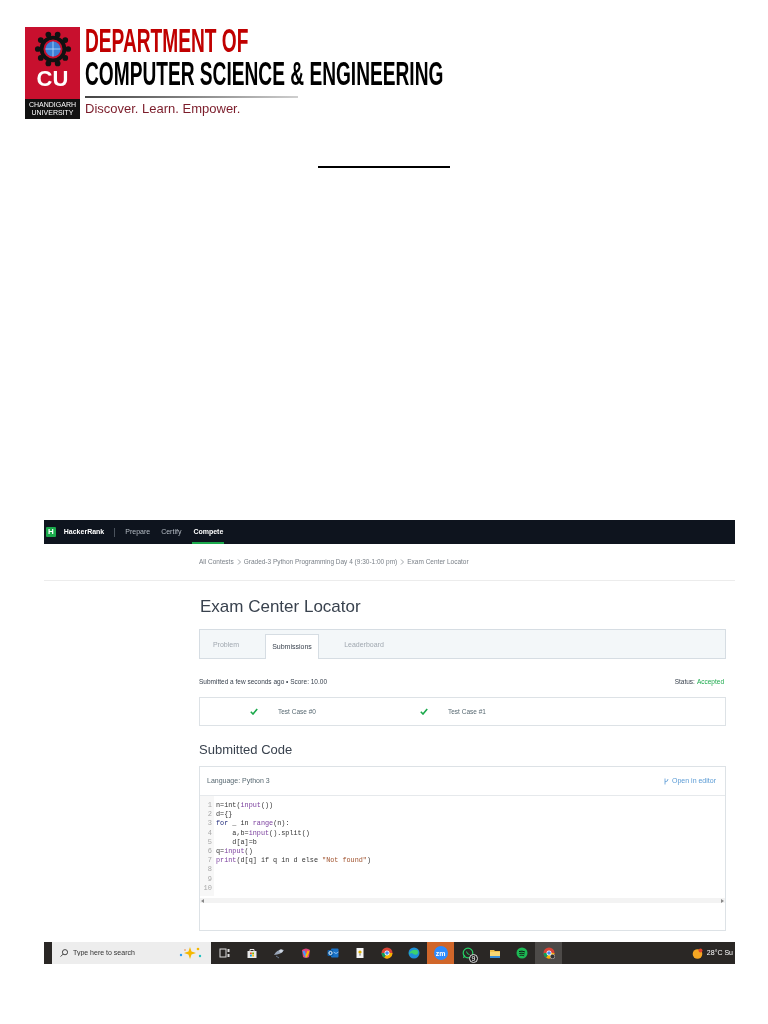  What do you see at coordinates (52, 79) in the screenshot?
I see `logo-initials: CU` at bounding box center [52, 79].